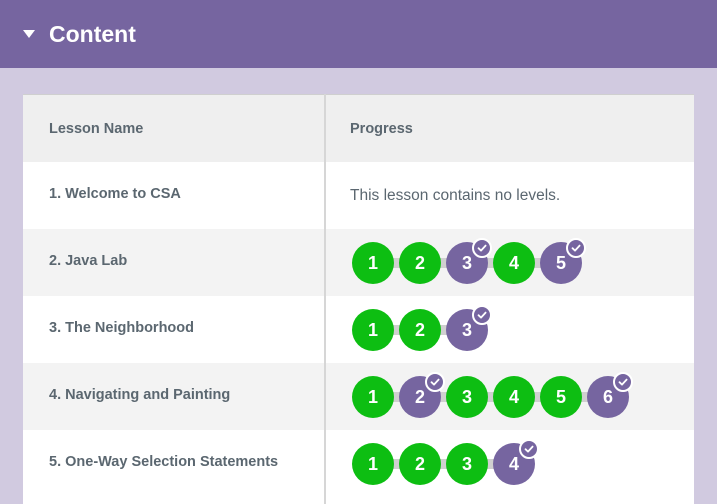 The width and height of the screenshot is (717, 504). What do you see at coordinates (88, 261) in the screenshot?
I see `lesson-name: 2. Java Lab` at bounding box center [88, 261].